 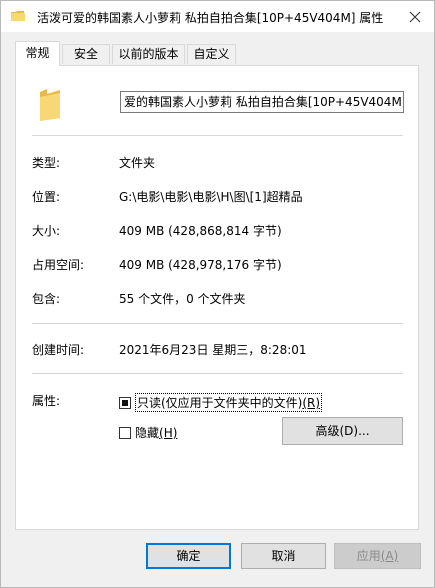 I want to click on size-label: 大小:, so click(x=46, y=231).